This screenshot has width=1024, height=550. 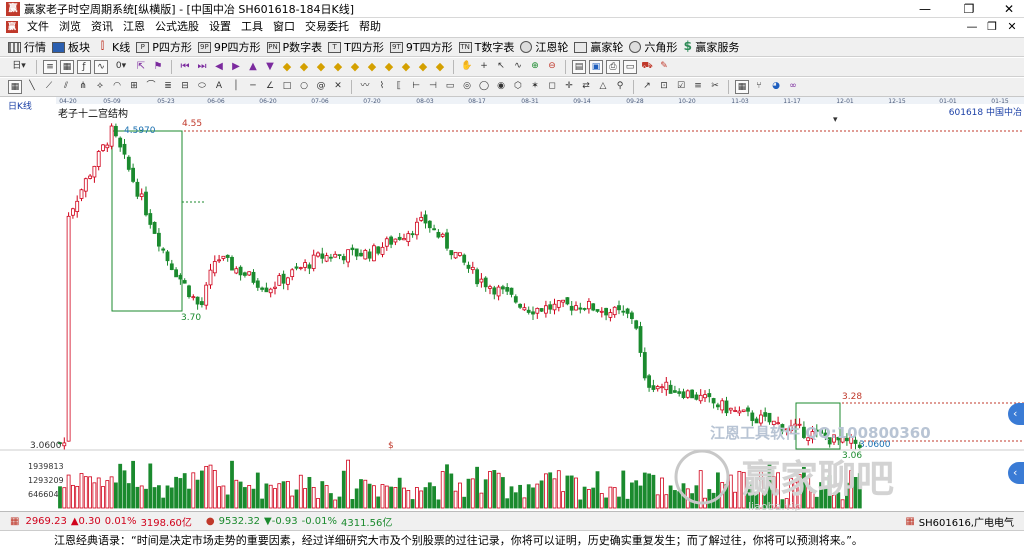 I want to click on menu-help: 帮助, so click(x=370, y=27).